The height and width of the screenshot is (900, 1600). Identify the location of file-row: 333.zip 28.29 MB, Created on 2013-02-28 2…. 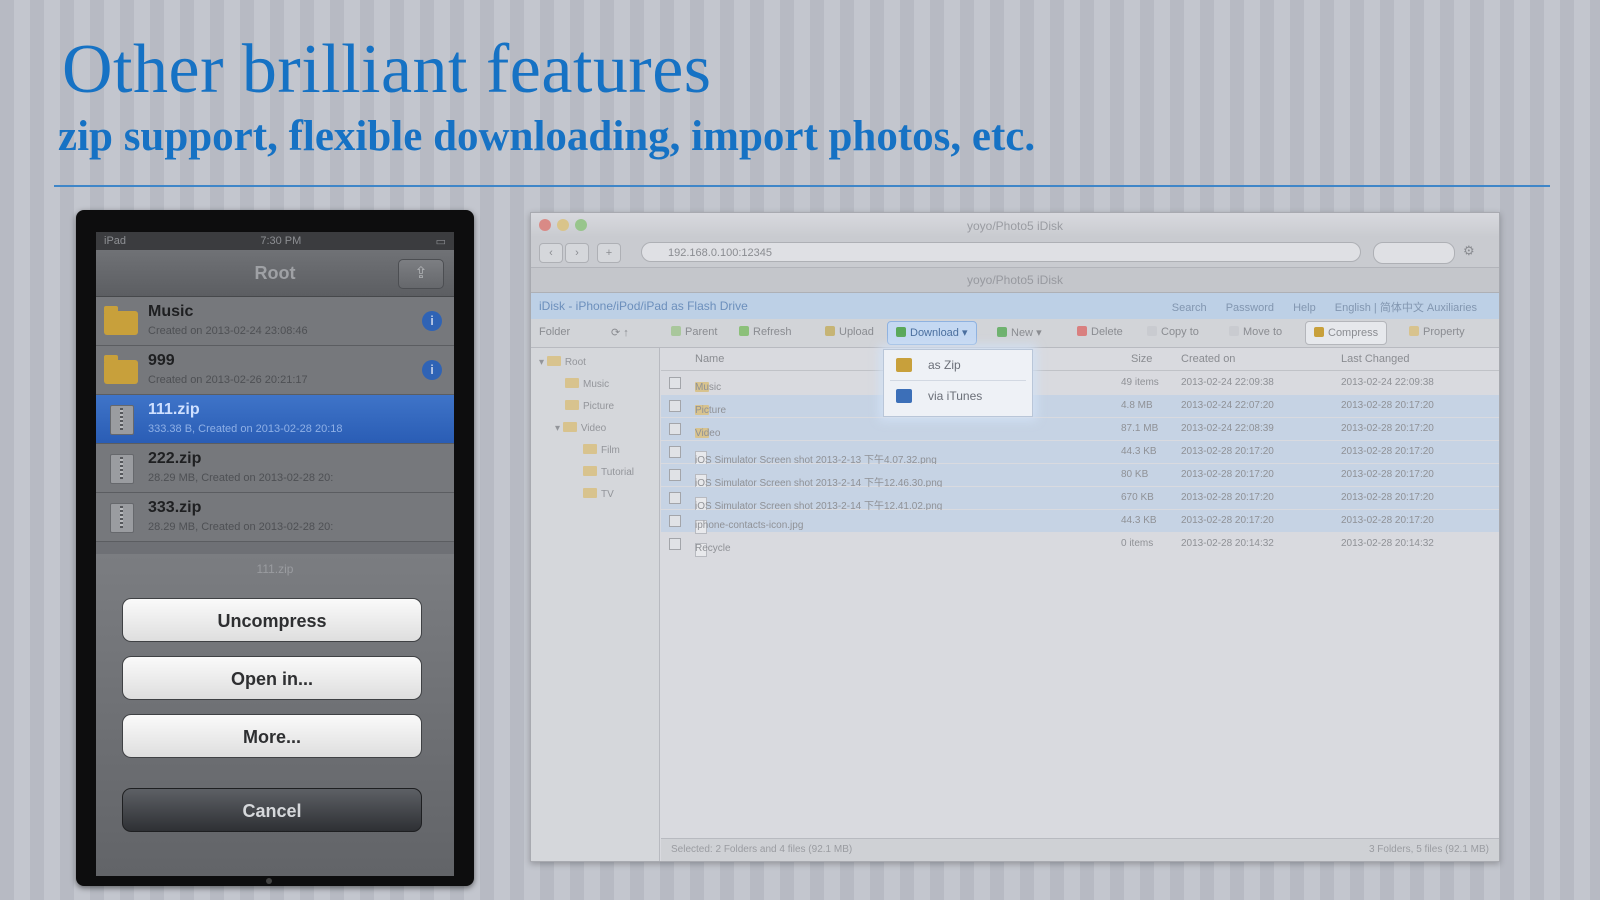
(275, 517).